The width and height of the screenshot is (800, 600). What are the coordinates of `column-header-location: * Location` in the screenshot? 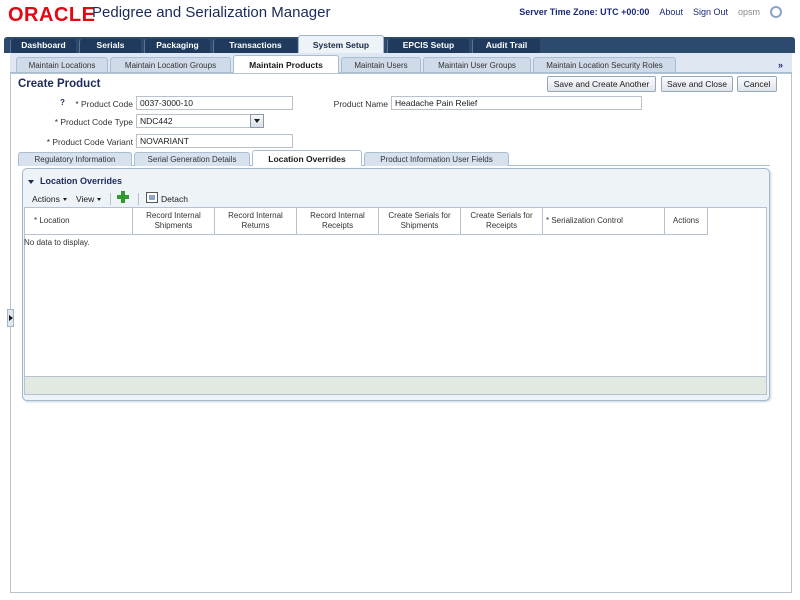 It's located at (79, 221).